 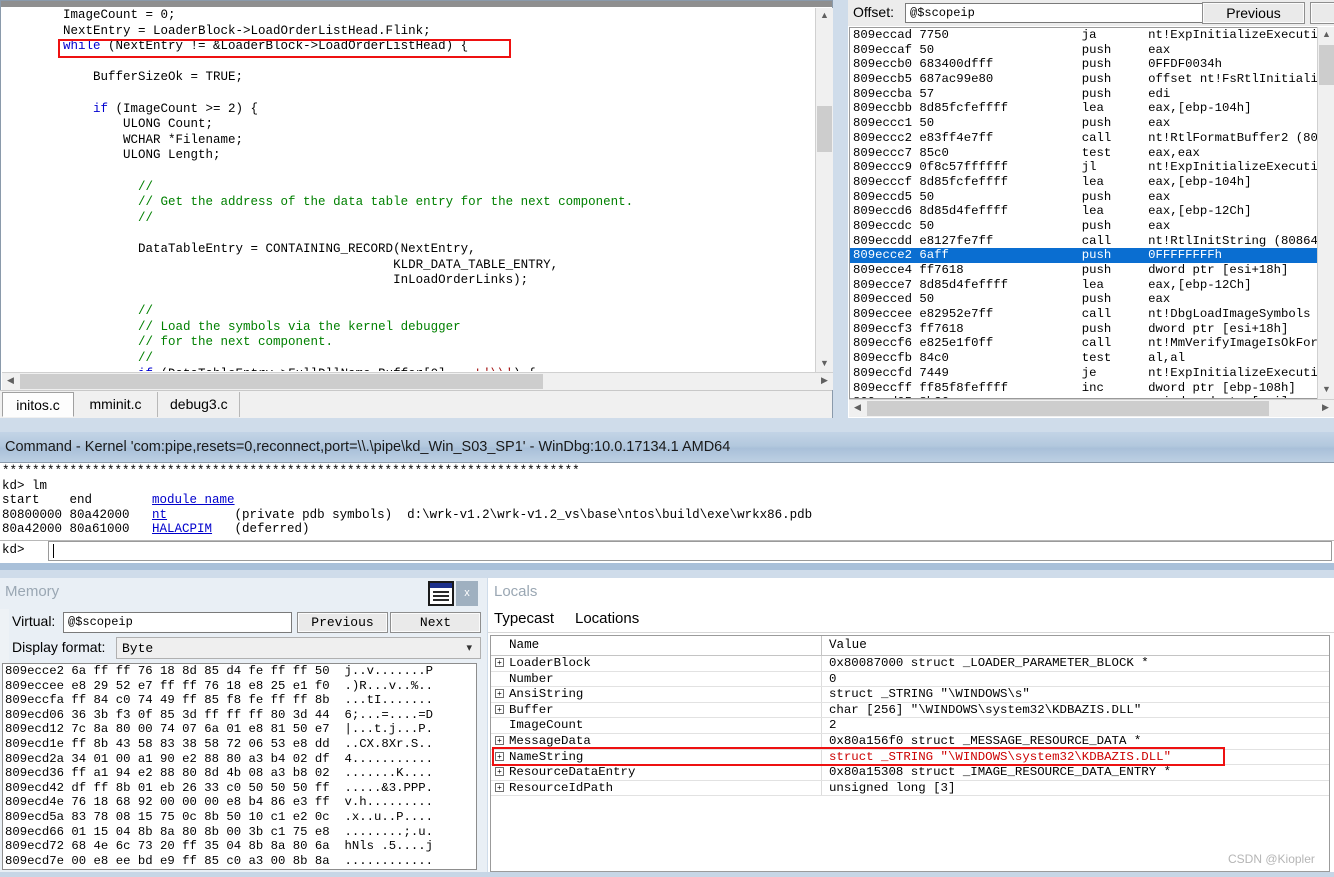 I want to click on locals-row: Number 0, so click(x=910, y=679).